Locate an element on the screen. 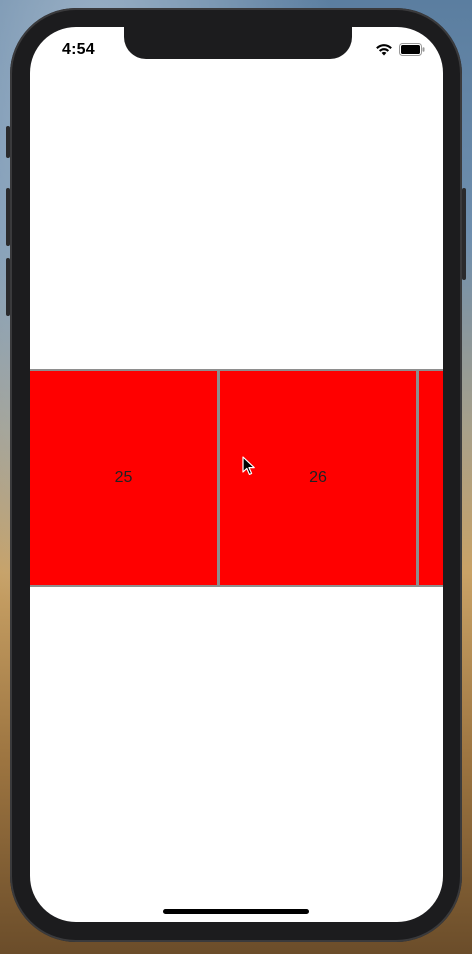 This screenshot has height=954, width=472. home-indicator is located at coordinates (236, 911).